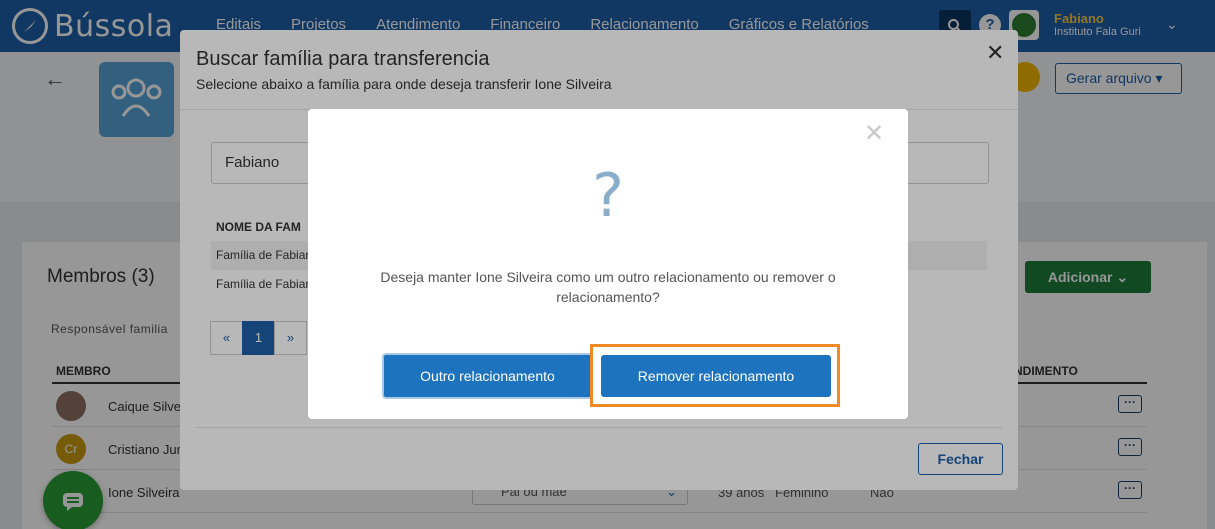 The image size is (1215, 529). I want to click on close-icon: ✕, so click(874, 133).